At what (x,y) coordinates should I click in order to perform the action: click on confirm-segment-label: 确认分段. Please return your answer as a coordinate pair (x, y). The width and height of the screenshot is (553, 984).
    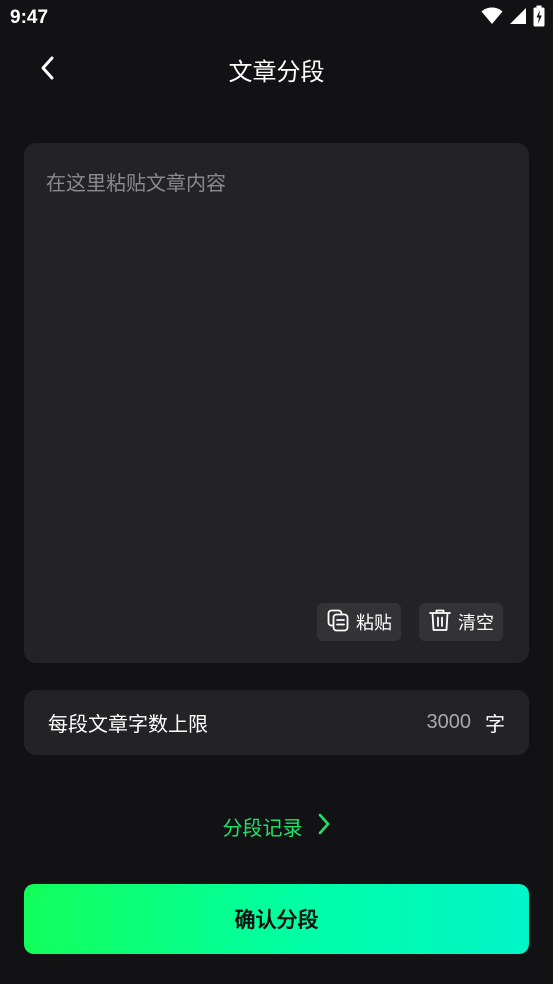
    Looking at the image, I should click on (276, 920).